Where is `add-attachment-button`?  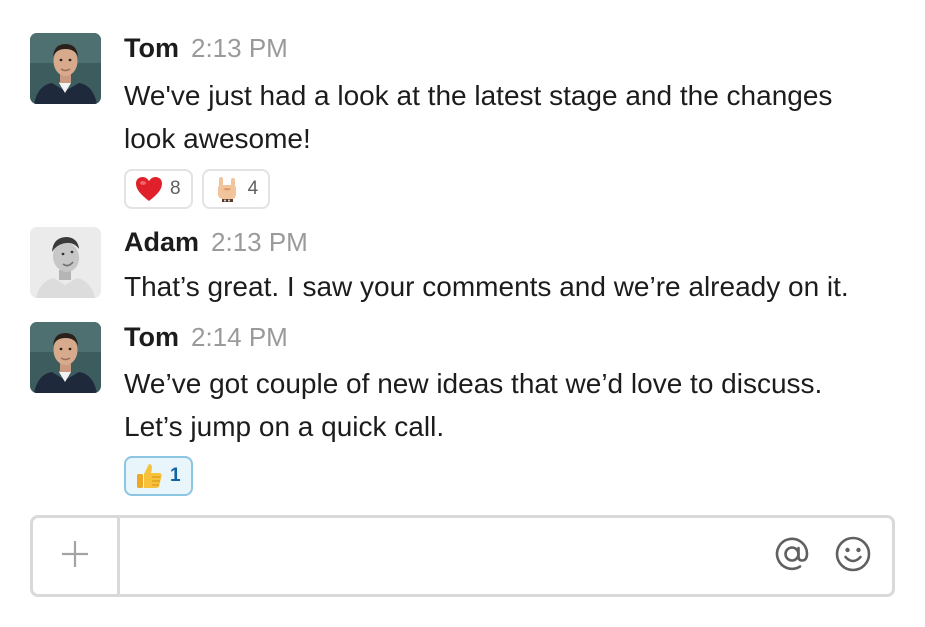 add-attachment-button is located at coordinates (76, 556).